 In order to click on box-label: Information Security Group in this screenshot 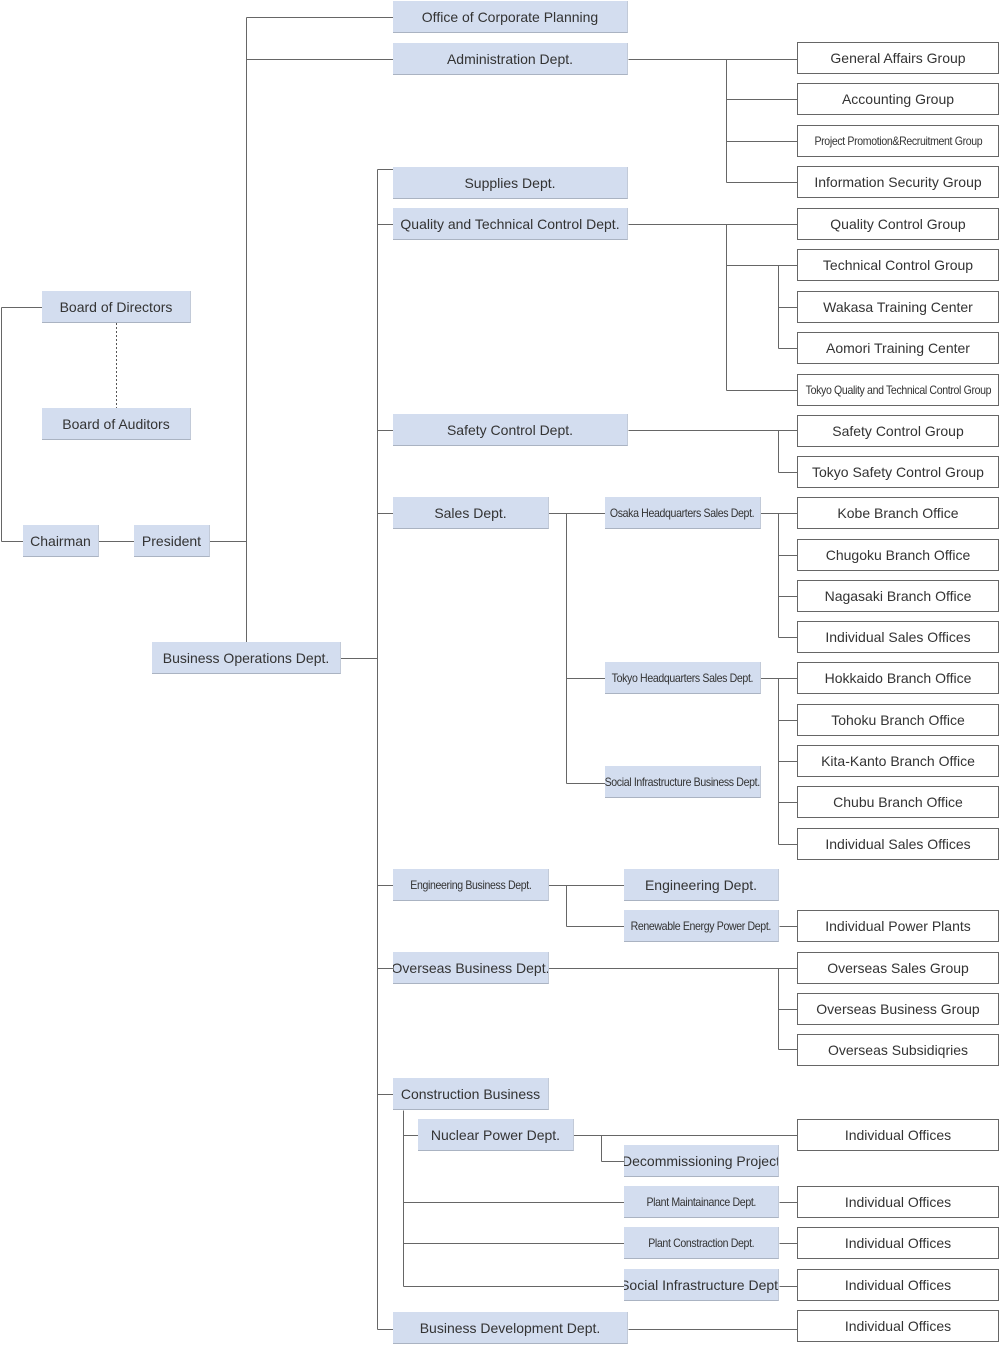, I will do `click(898, 182)`.